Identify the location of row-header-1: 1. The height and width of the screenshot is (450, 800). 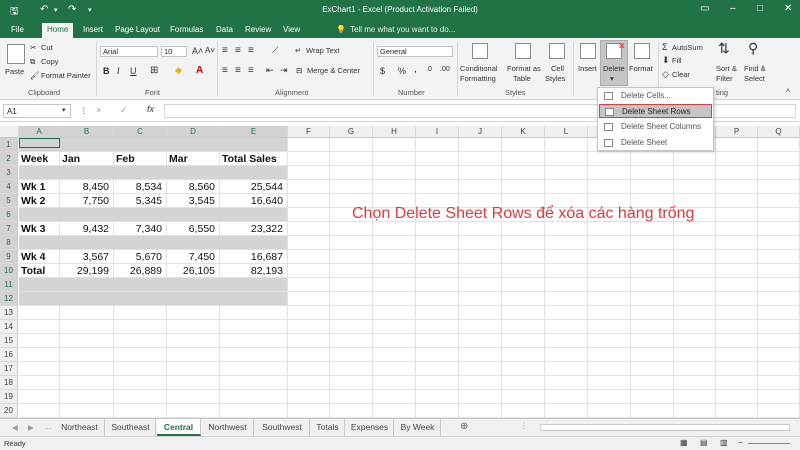
(9, 145).